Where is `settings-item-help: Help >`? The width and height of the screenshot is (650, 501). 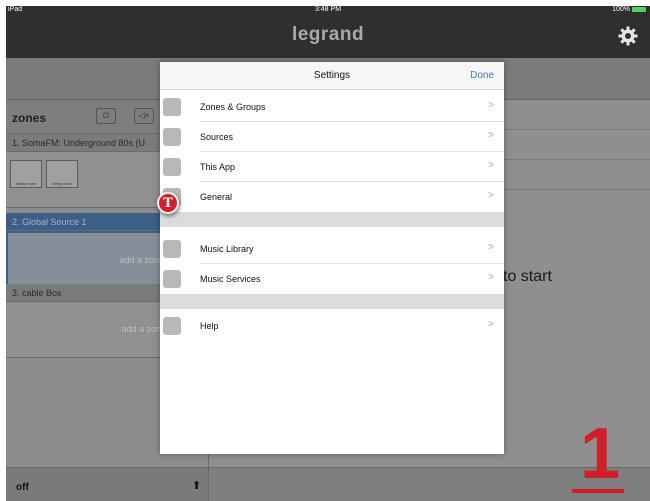 settings-item-help: Help > is located at coordinates (332, 326).